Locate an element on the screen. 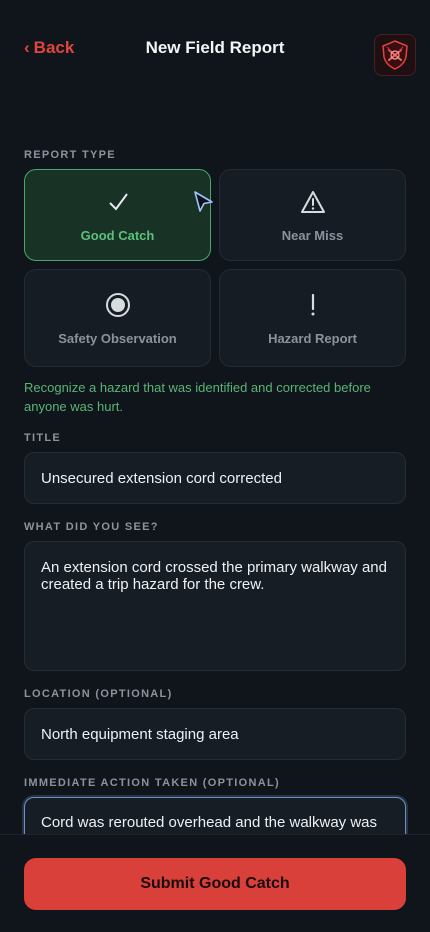 This screenshot has height=932, width=430. location-input: North equipment staging area is located at coordinates (215, 734).